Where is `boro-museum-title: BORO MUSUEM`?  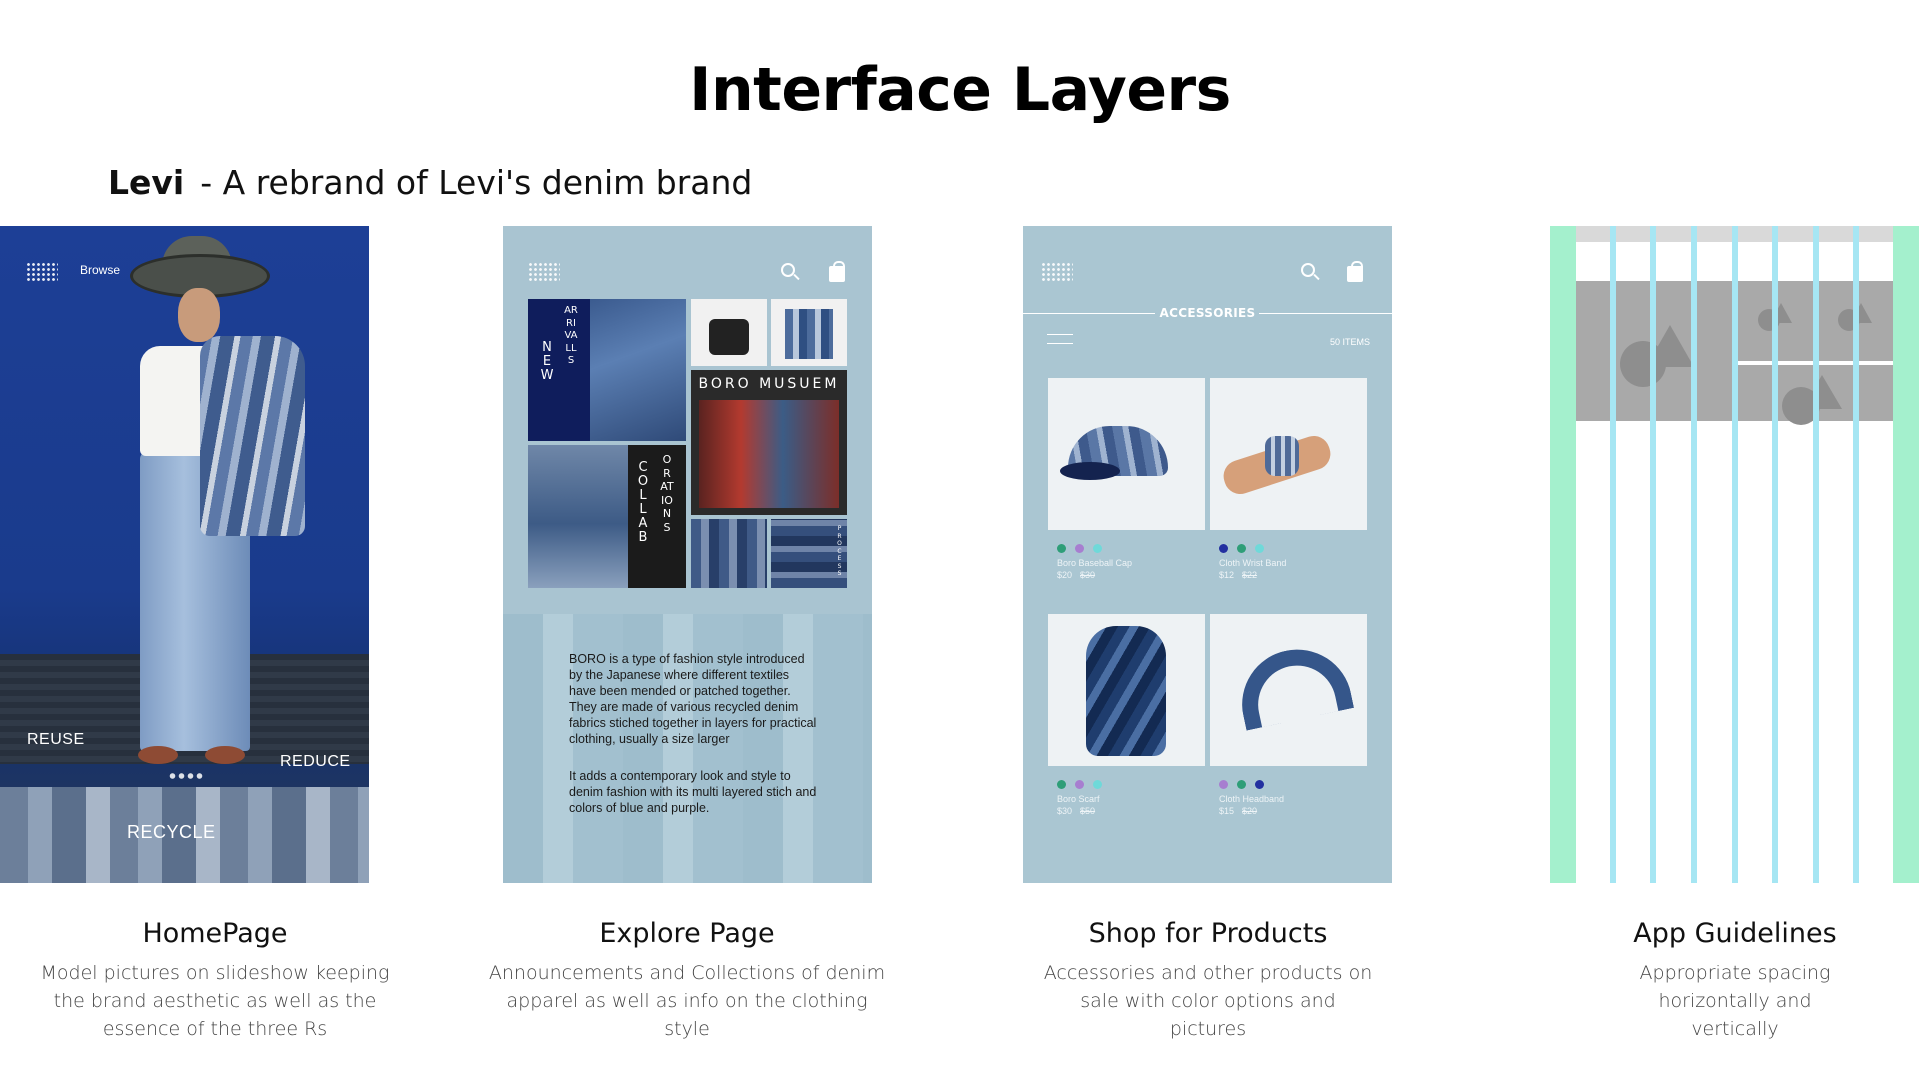 boro-museum-title: BORO MUSUEM is located at coordinates (769, 384).